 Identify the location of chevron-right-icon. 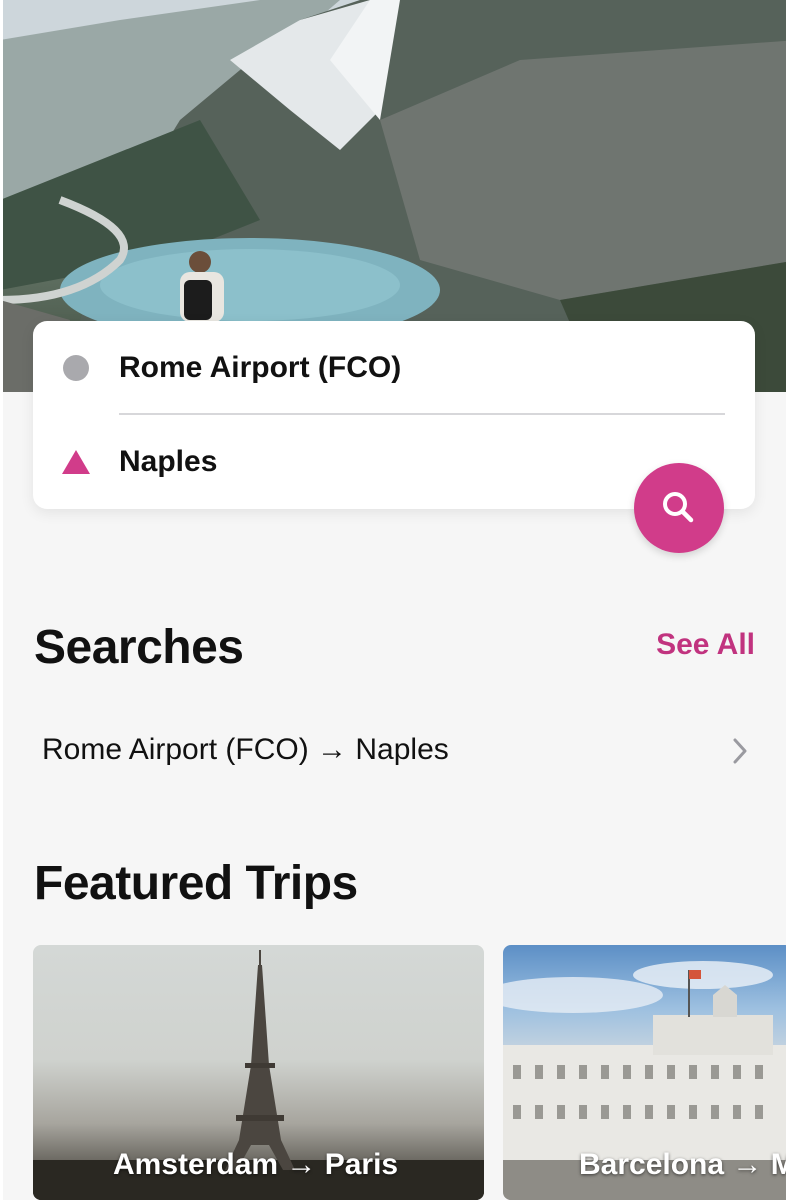
(740, 751).